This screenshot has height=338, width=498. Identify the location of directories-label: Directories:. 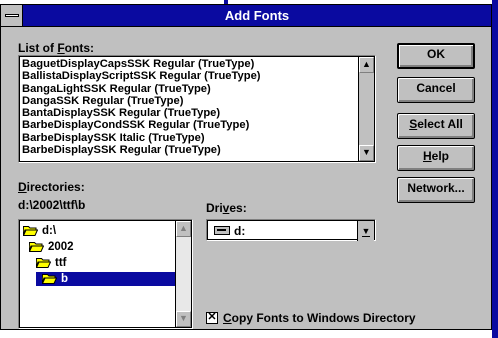
(51, 187).